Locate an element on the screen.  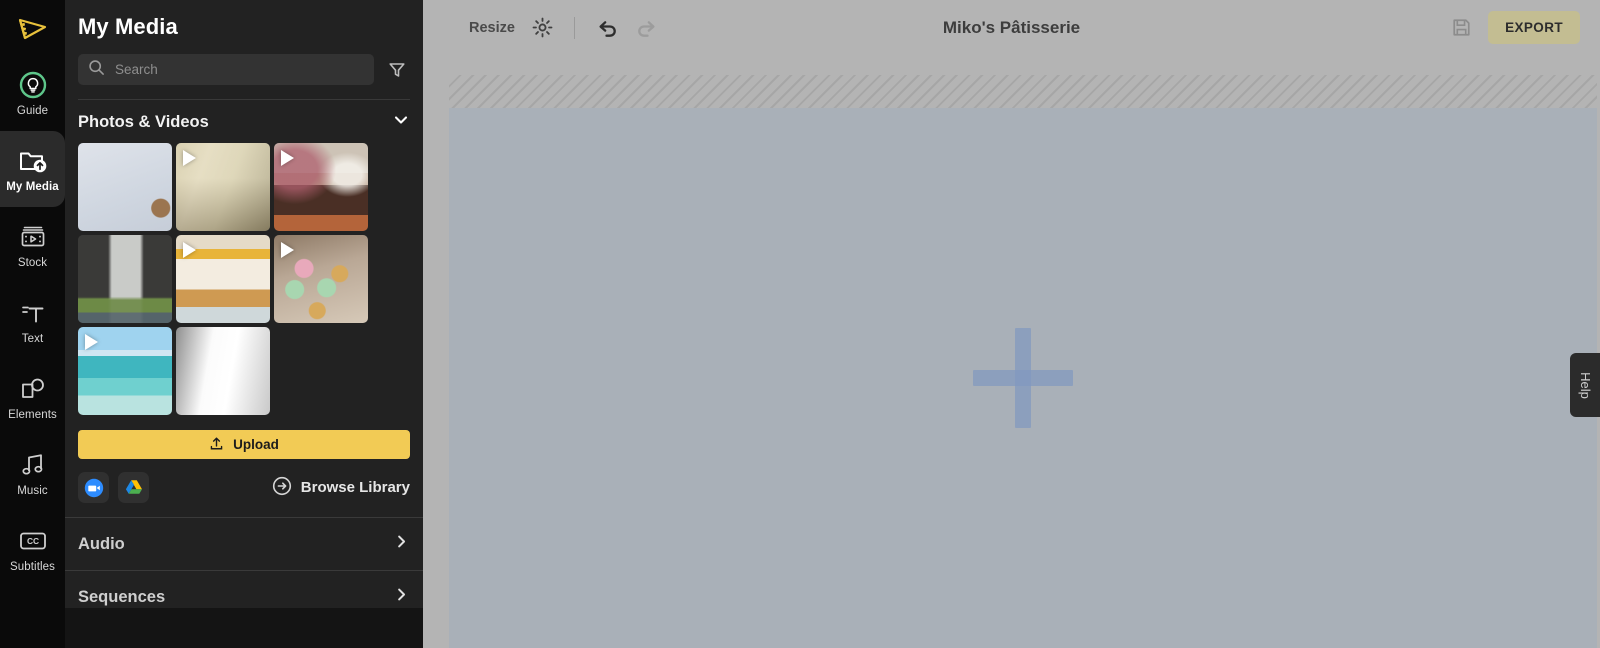
section-row-audio: Audio is located at coordinates (244, 543).